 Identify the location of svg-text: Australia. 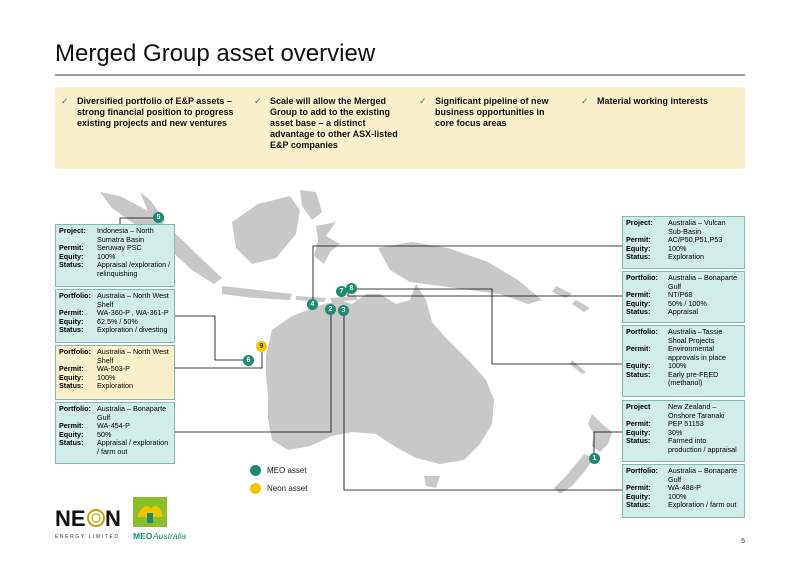
(169, 536).